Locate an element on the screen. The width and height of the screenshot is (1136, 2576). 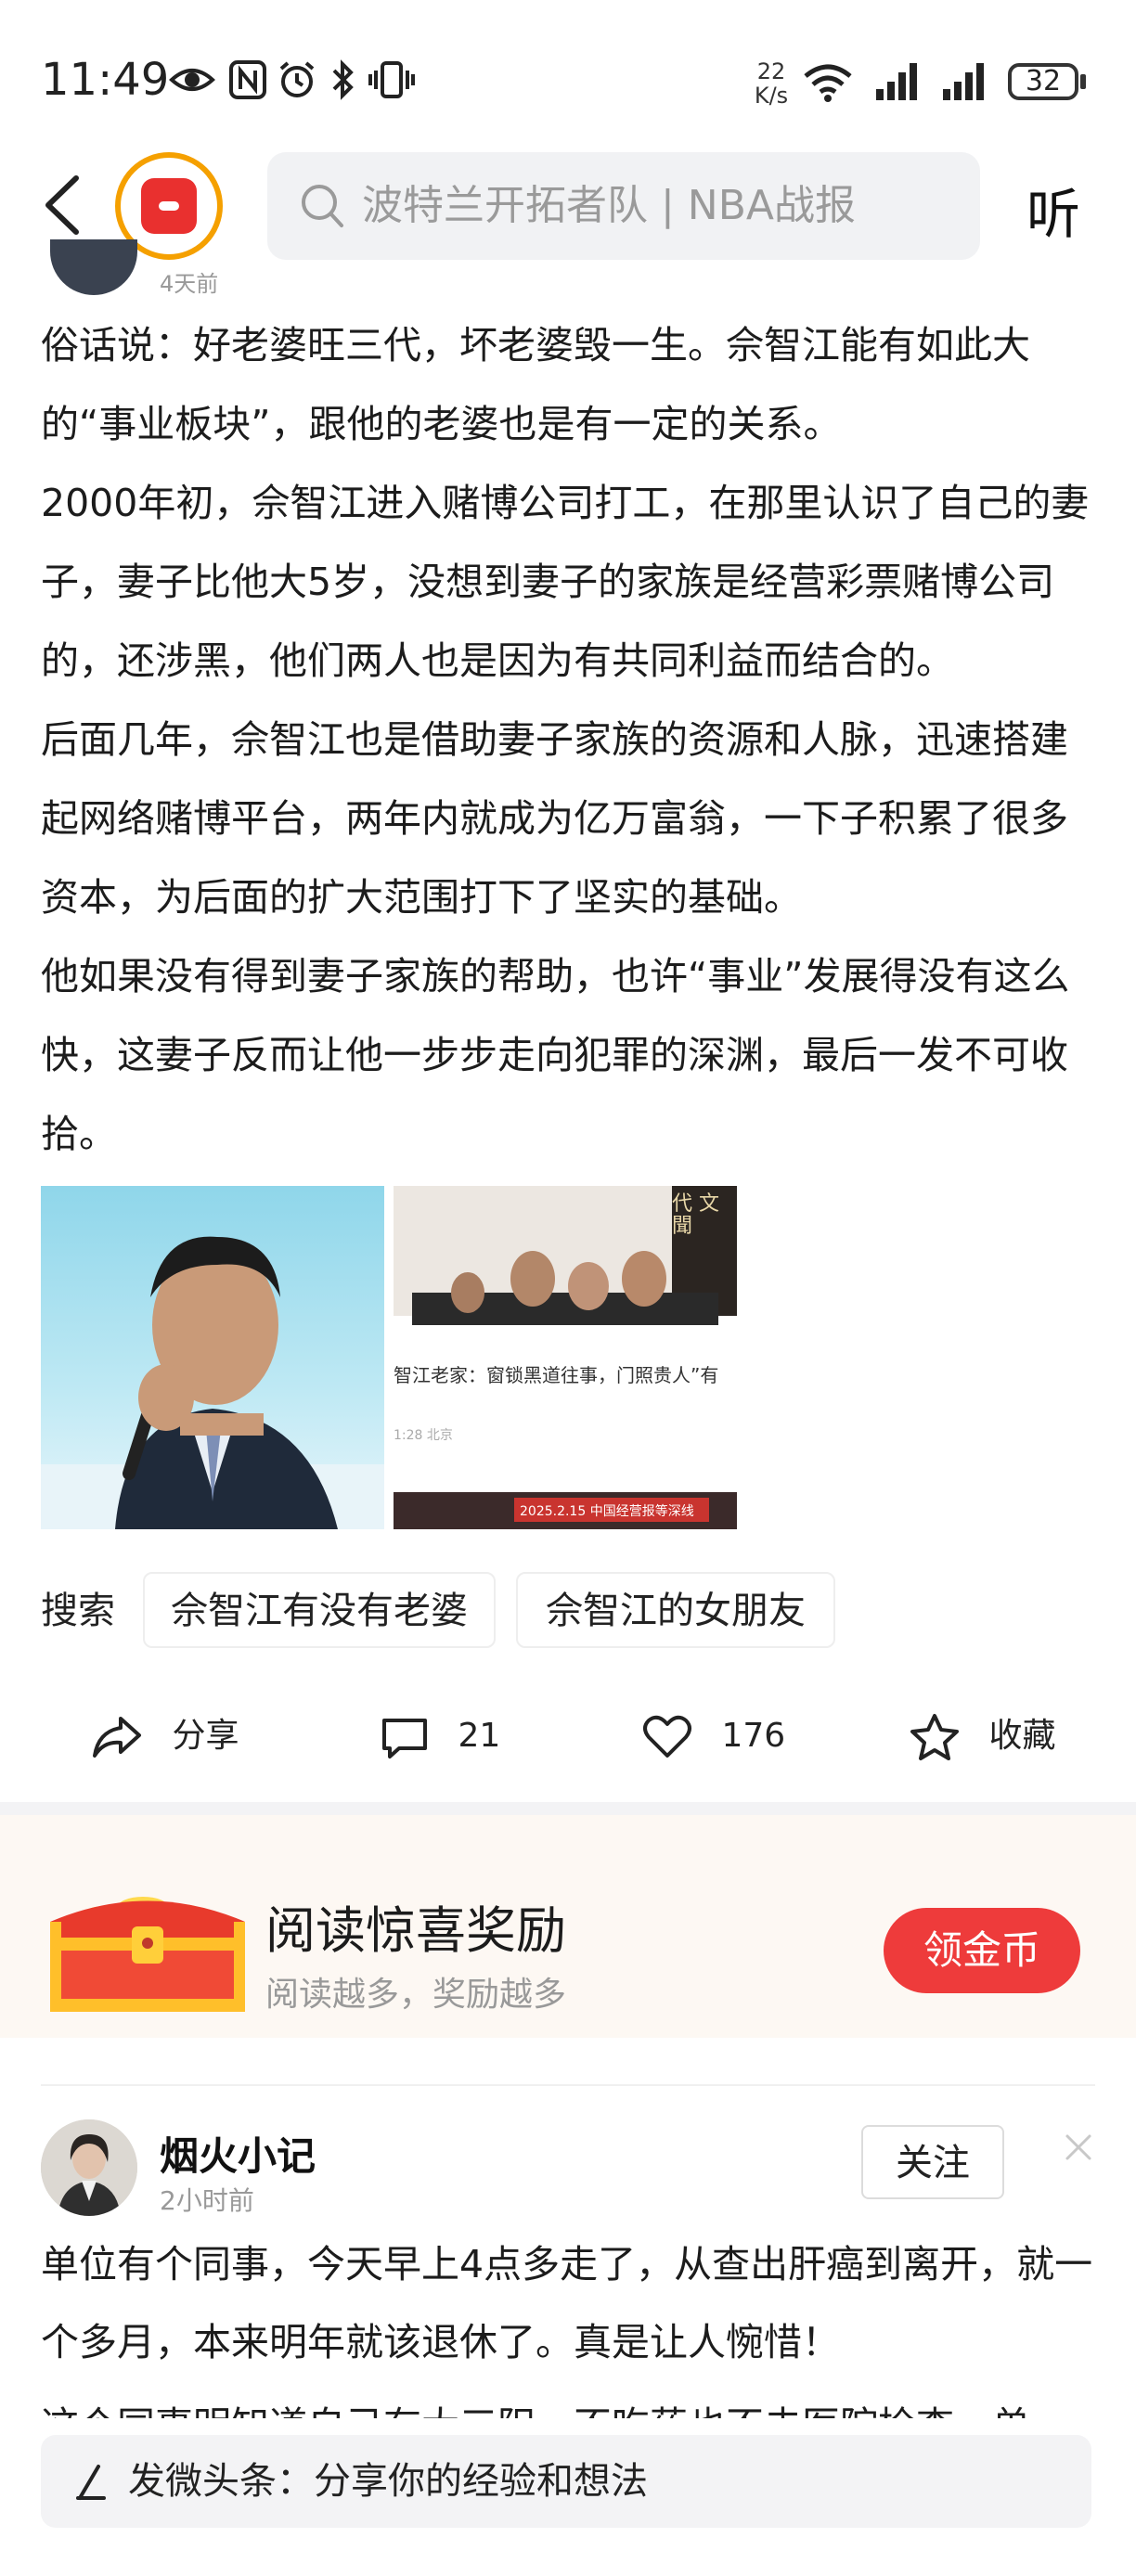
app-logo-icon is located at coordinates (169, 206).